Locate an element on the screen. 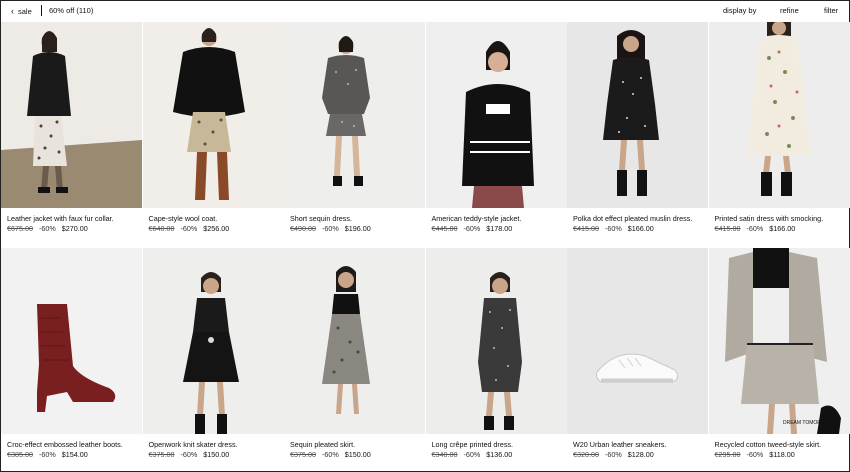 The image size is (850, 472). product-name: Short sequin dress. is located at coordinates (321, 218).